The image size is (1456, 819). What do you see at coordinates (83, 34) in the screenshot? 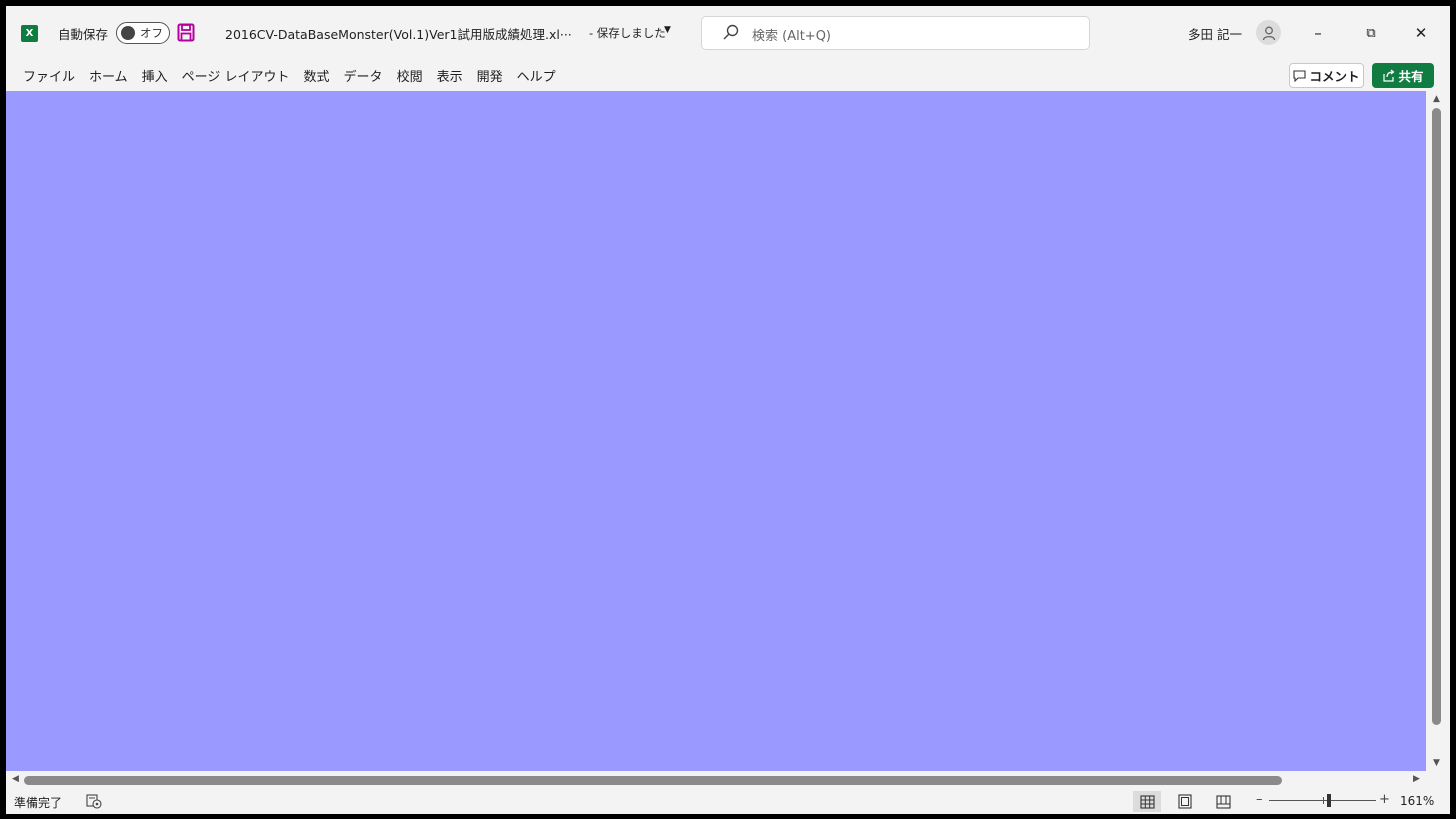
I see `autosave-label: 自動保存` at bounding box center [83, 34].